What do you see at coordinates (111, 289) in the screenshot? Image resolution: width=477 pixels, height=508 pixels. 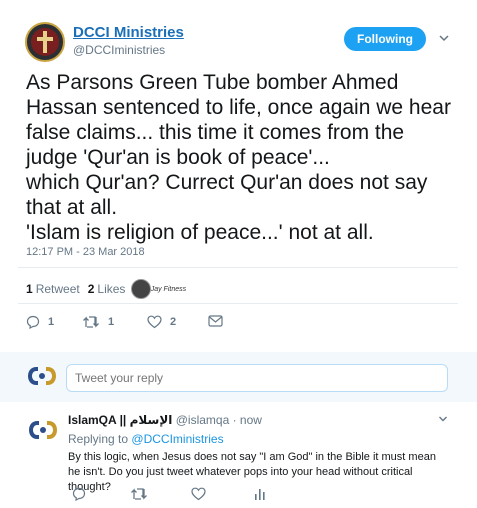 I see `likes-label: Likes` at bounding box center [111, 289].